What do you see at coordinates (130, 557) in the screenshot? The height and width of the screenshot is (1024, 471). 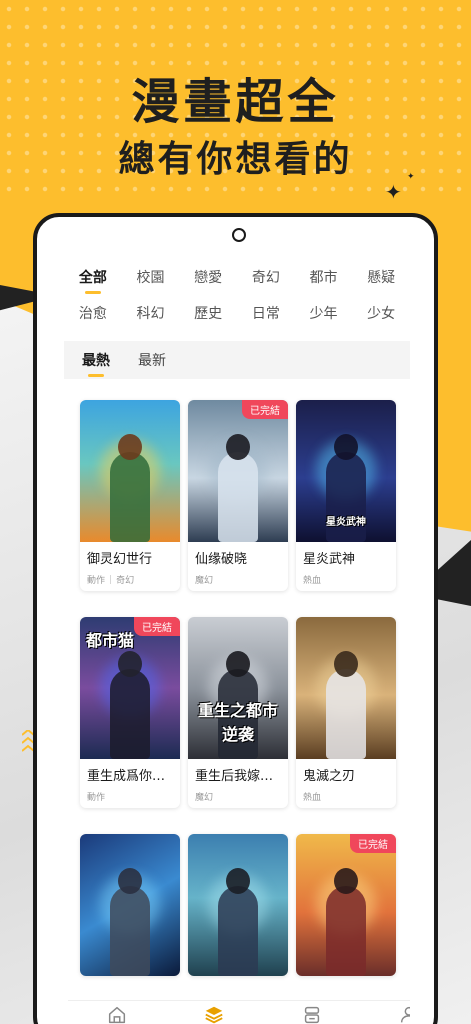 I see `comic-title: 御灵幻世行` at bounding box center [130, 557].